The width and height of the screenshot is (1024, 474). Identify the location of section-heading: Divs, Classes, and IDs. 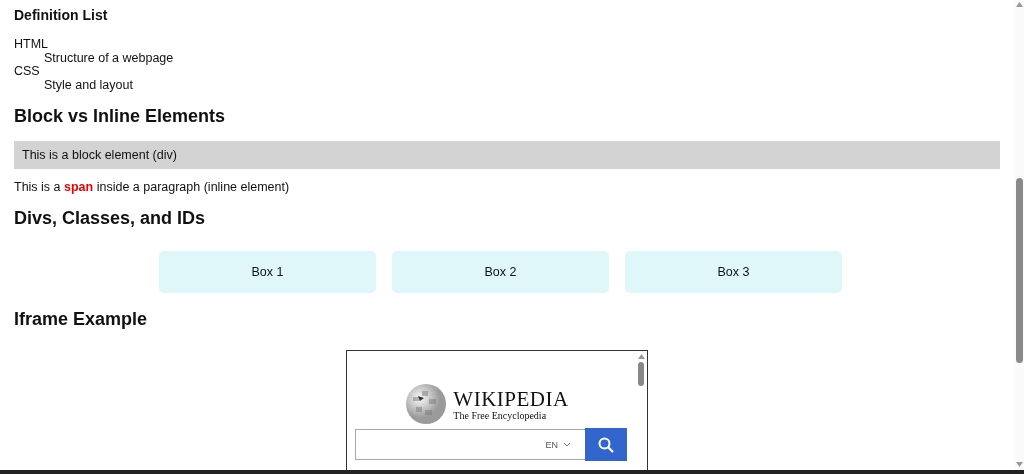
(110, 219).